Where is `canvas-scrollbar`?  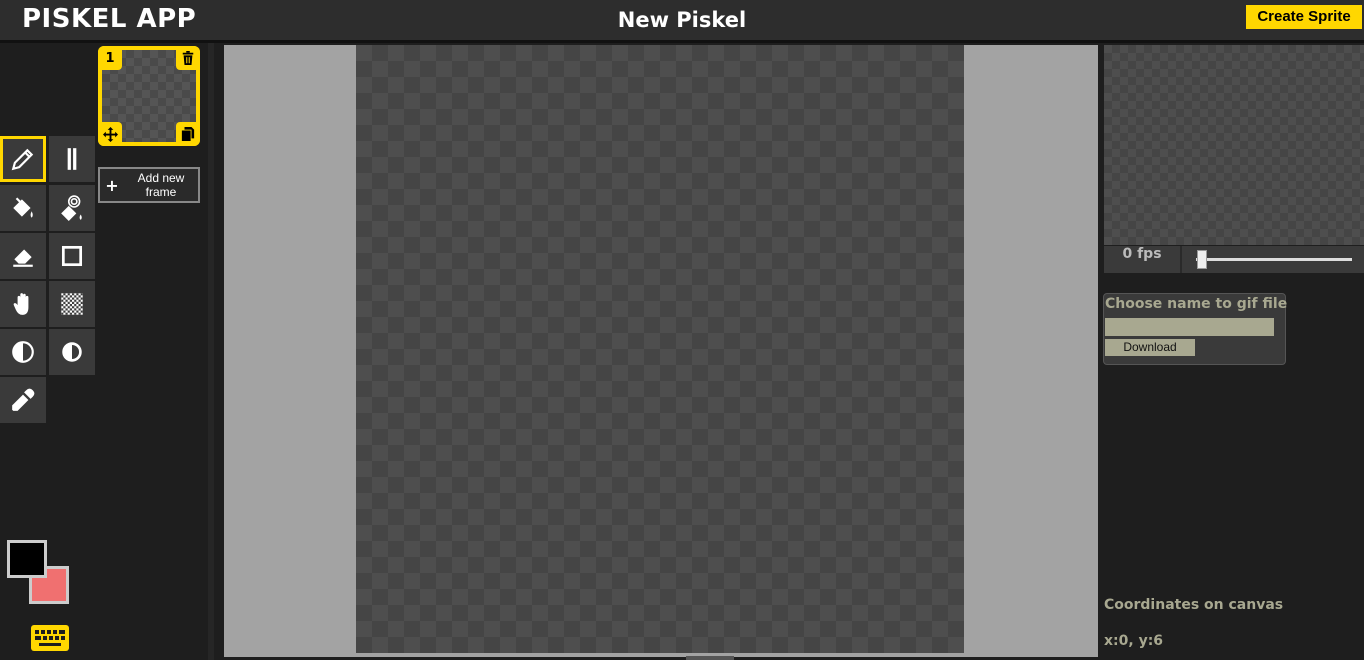 canvas-scrollbar is located at coordinates (710, 658).